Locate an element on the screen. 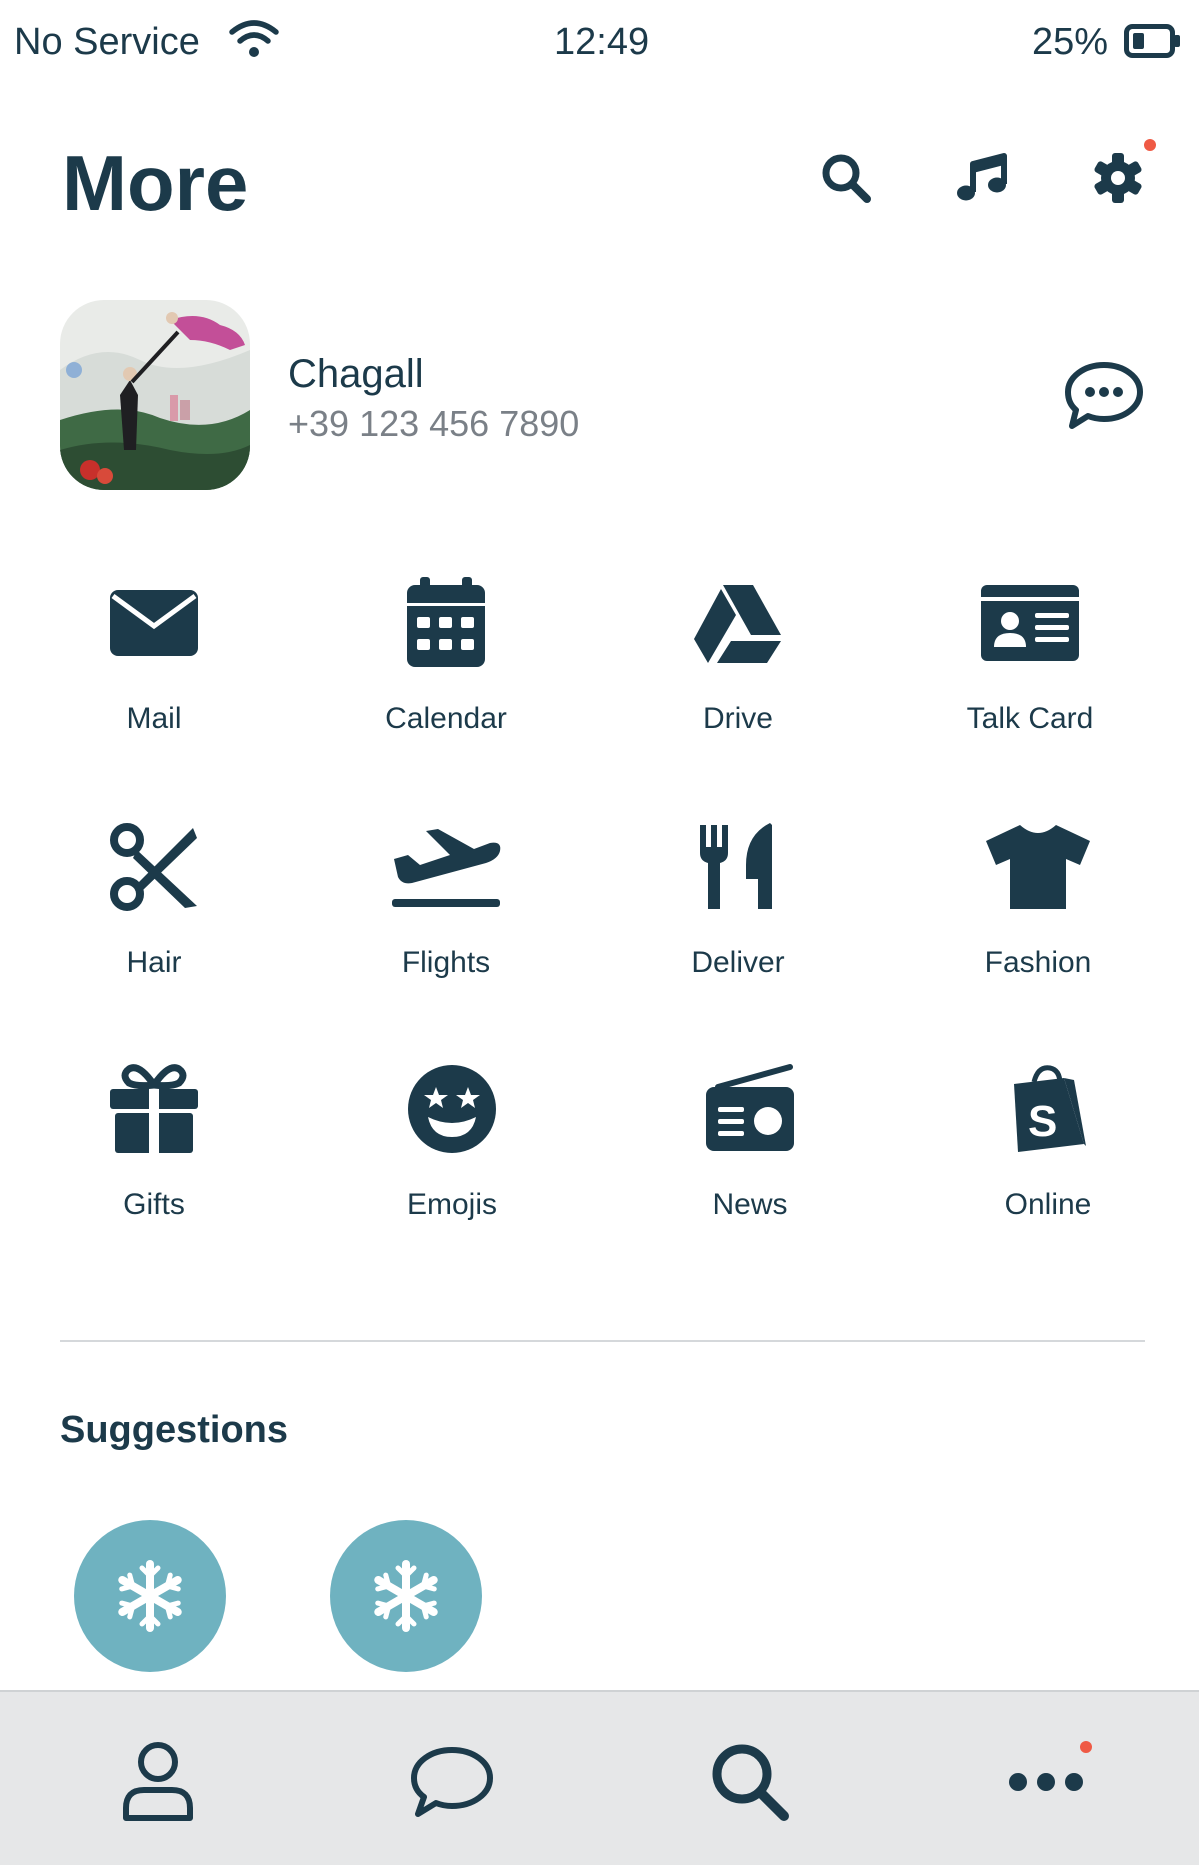 Image resolution: width=1199 pixels, height=1865 pixels. app-news: News is located at coordinates (750, 1154).